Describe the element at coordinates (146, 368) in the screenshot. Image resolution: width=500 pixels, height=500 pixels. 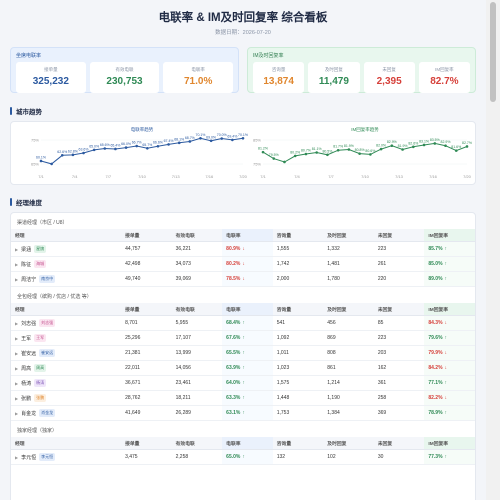
I see `value-cell: 22,011` at that location.